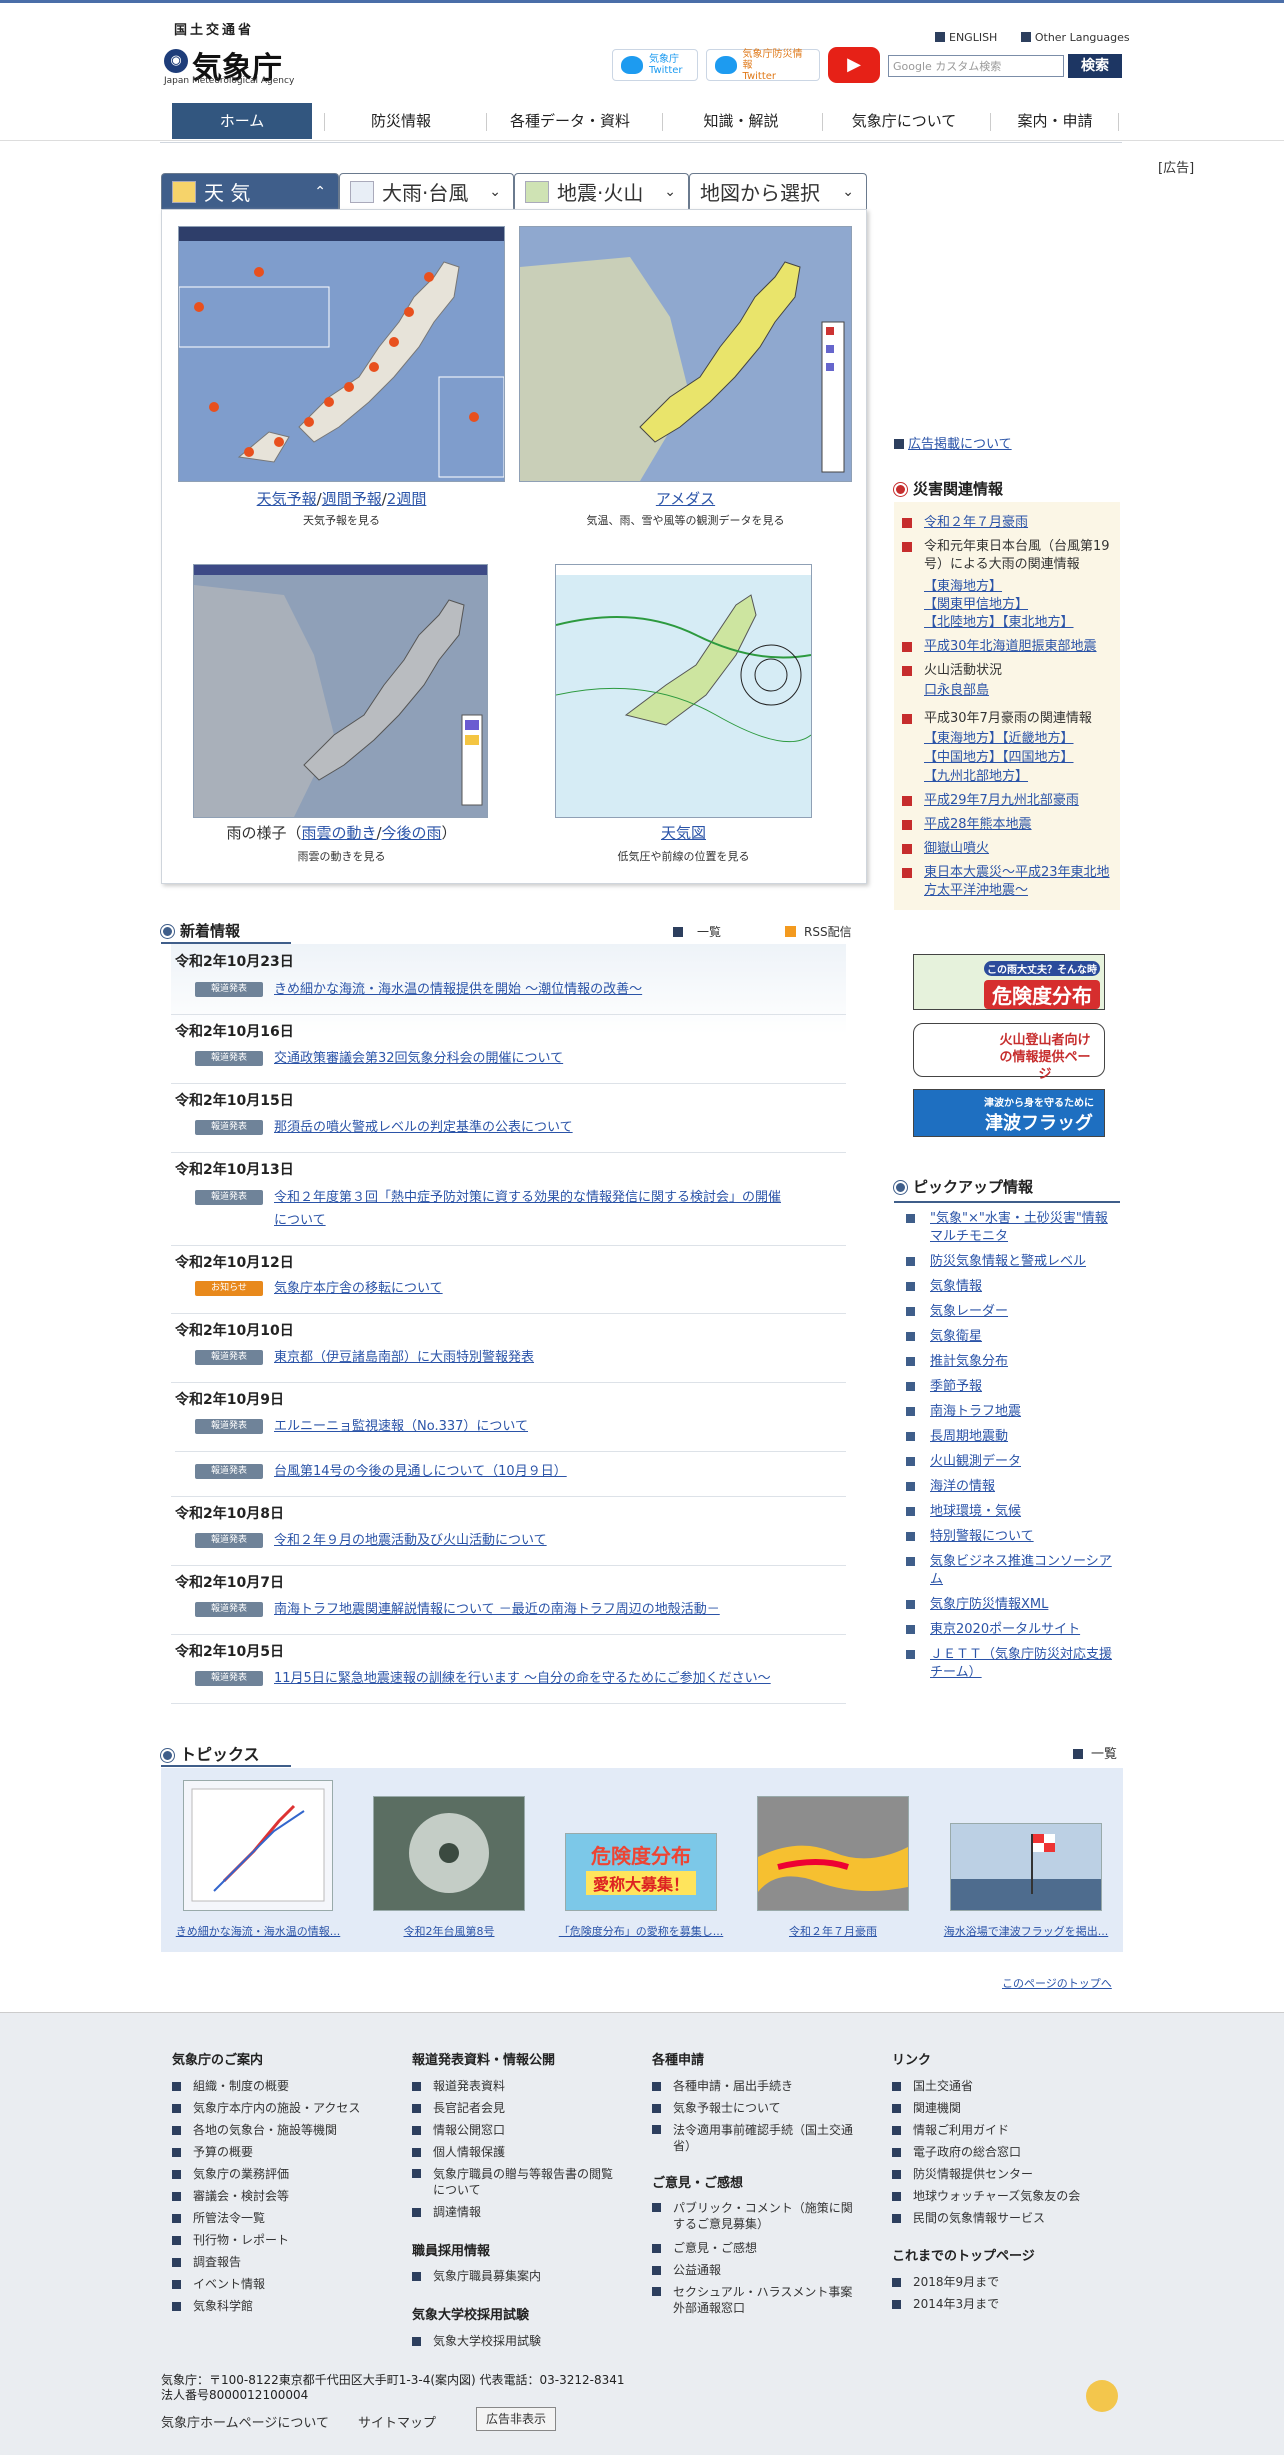 The height and width of the screenshot is (2455, 1284). What do you see at coordinates (1020, 882) in the screenshot?
I see `disaster-link: 東日本大震災～平成23年東北地方太平洋沖地震～` at bounding box center [1020, 882].